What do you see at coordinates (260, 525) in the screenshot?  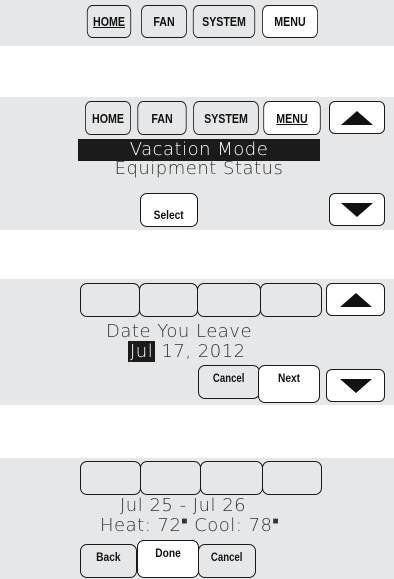 I see `cool-value: 78` at bounding box center [260, 525].